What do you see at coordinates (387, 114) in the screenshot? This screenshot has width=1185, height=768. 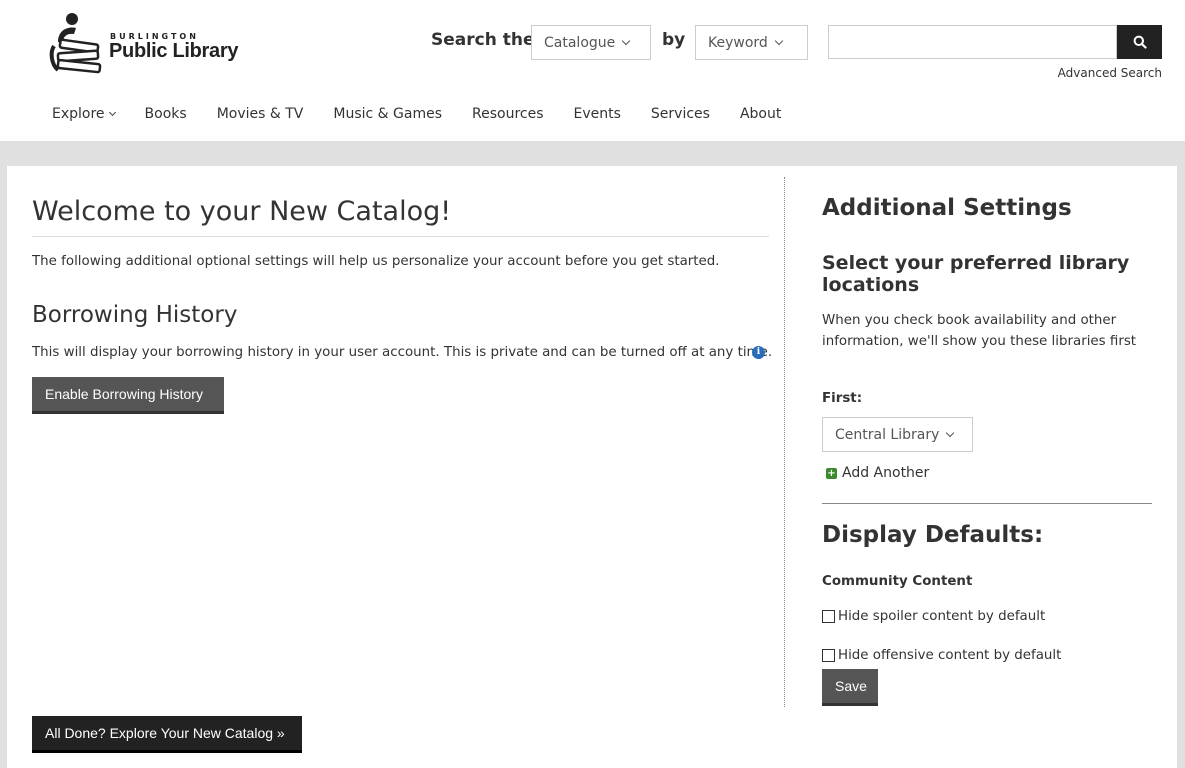 I see `nav-item-music-games: Music & Games` at bounding box center [387, 114].